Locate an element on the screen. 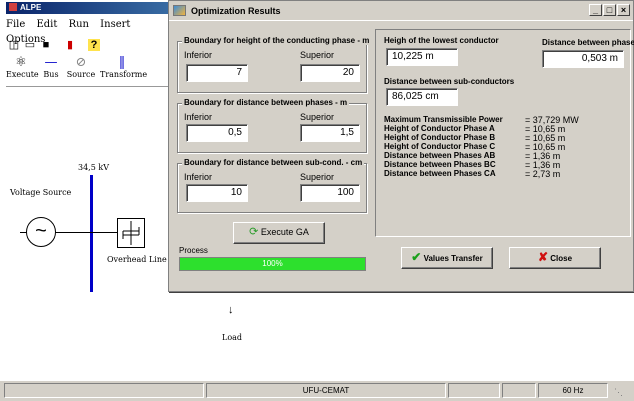  bus-voltage-label: 34,5 kV is located at coordinates (93, 167).